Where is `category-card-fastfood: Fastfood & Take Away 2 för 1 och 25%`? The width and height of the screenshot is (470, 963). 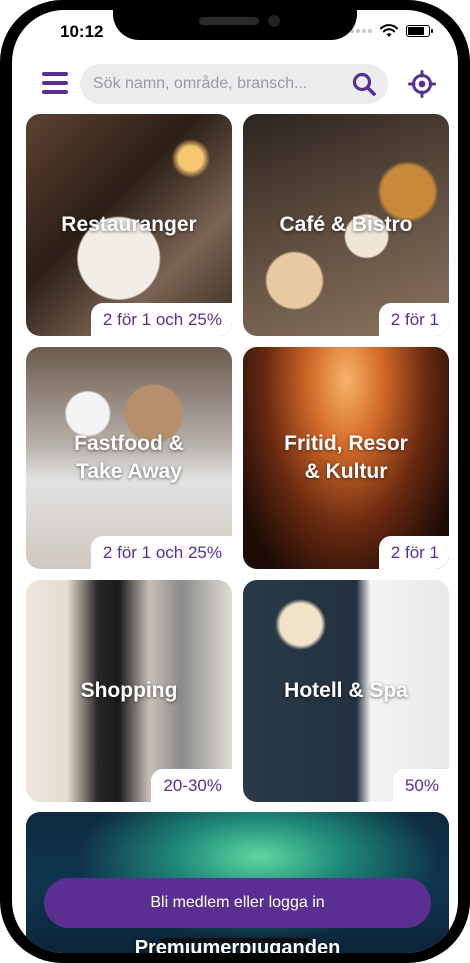
category-card-fastfood: Fastfood & Take Away 2 för 1 och 25% is located at coordinates (129, 458).